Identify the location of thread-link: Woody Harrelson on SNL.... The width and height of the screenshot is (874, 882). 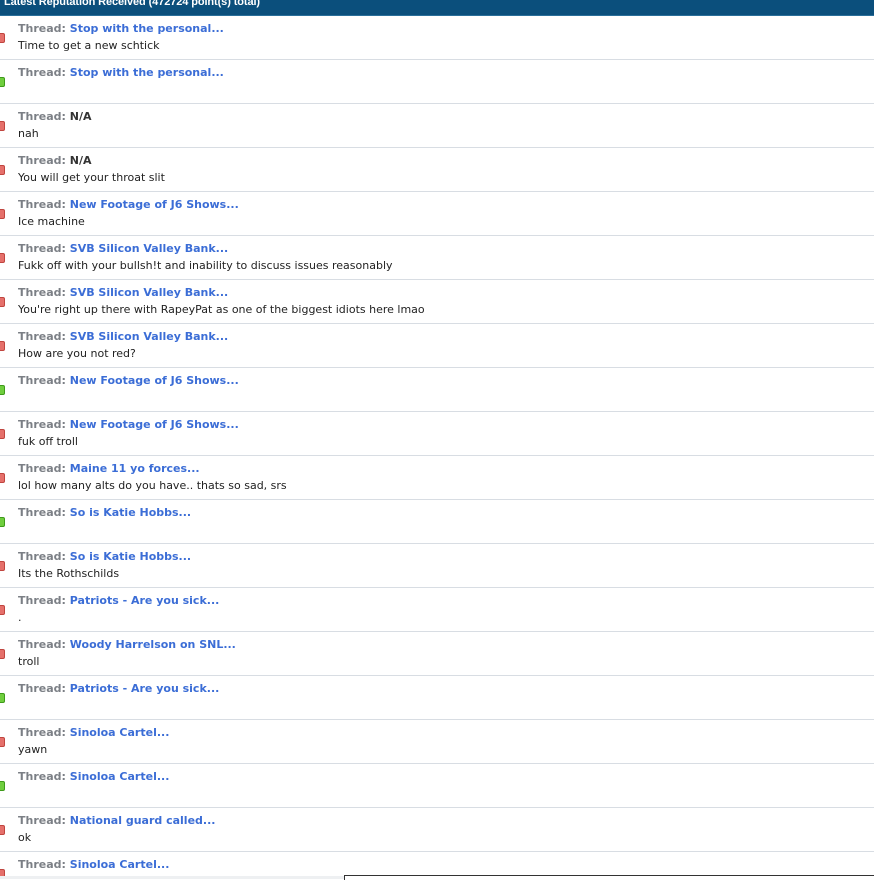
(153, 644).